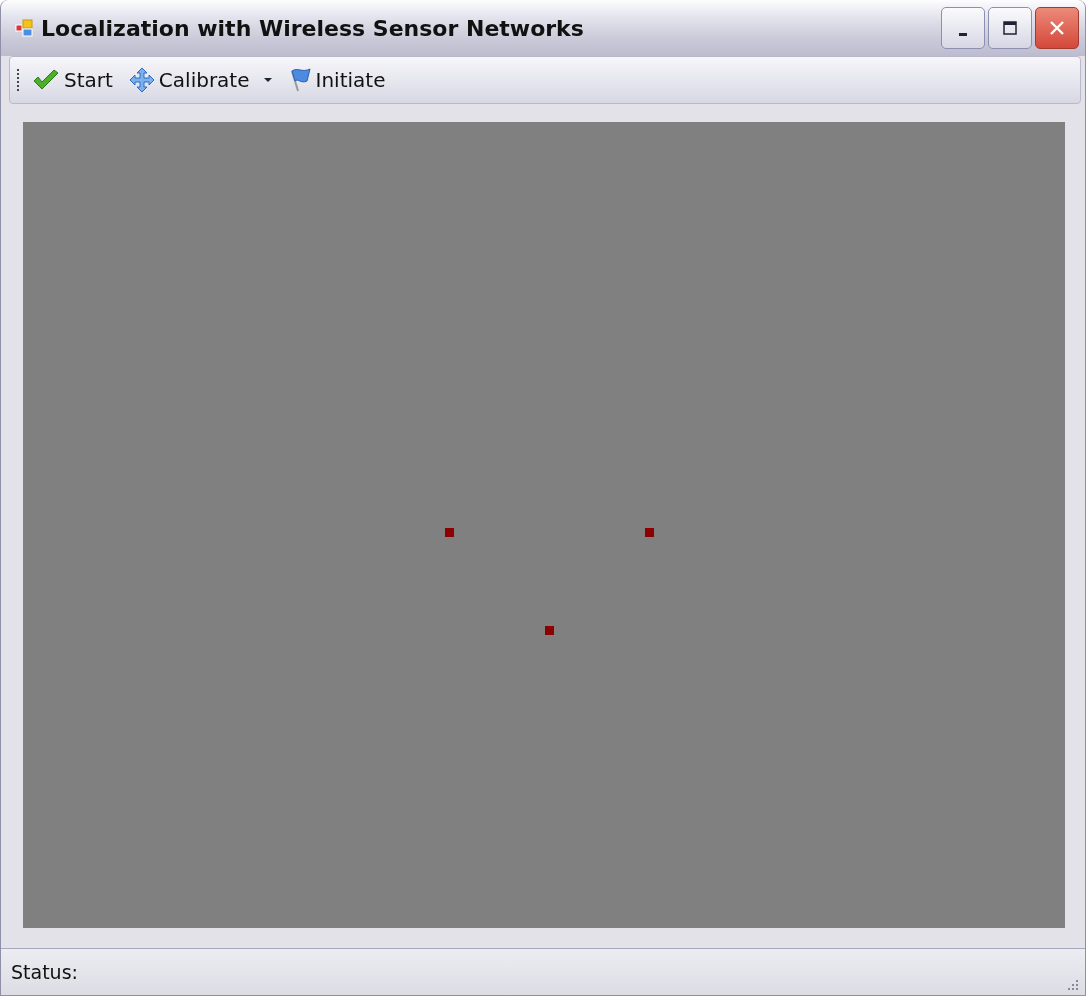  I want to click on minimize-icon, so click(963, 34).